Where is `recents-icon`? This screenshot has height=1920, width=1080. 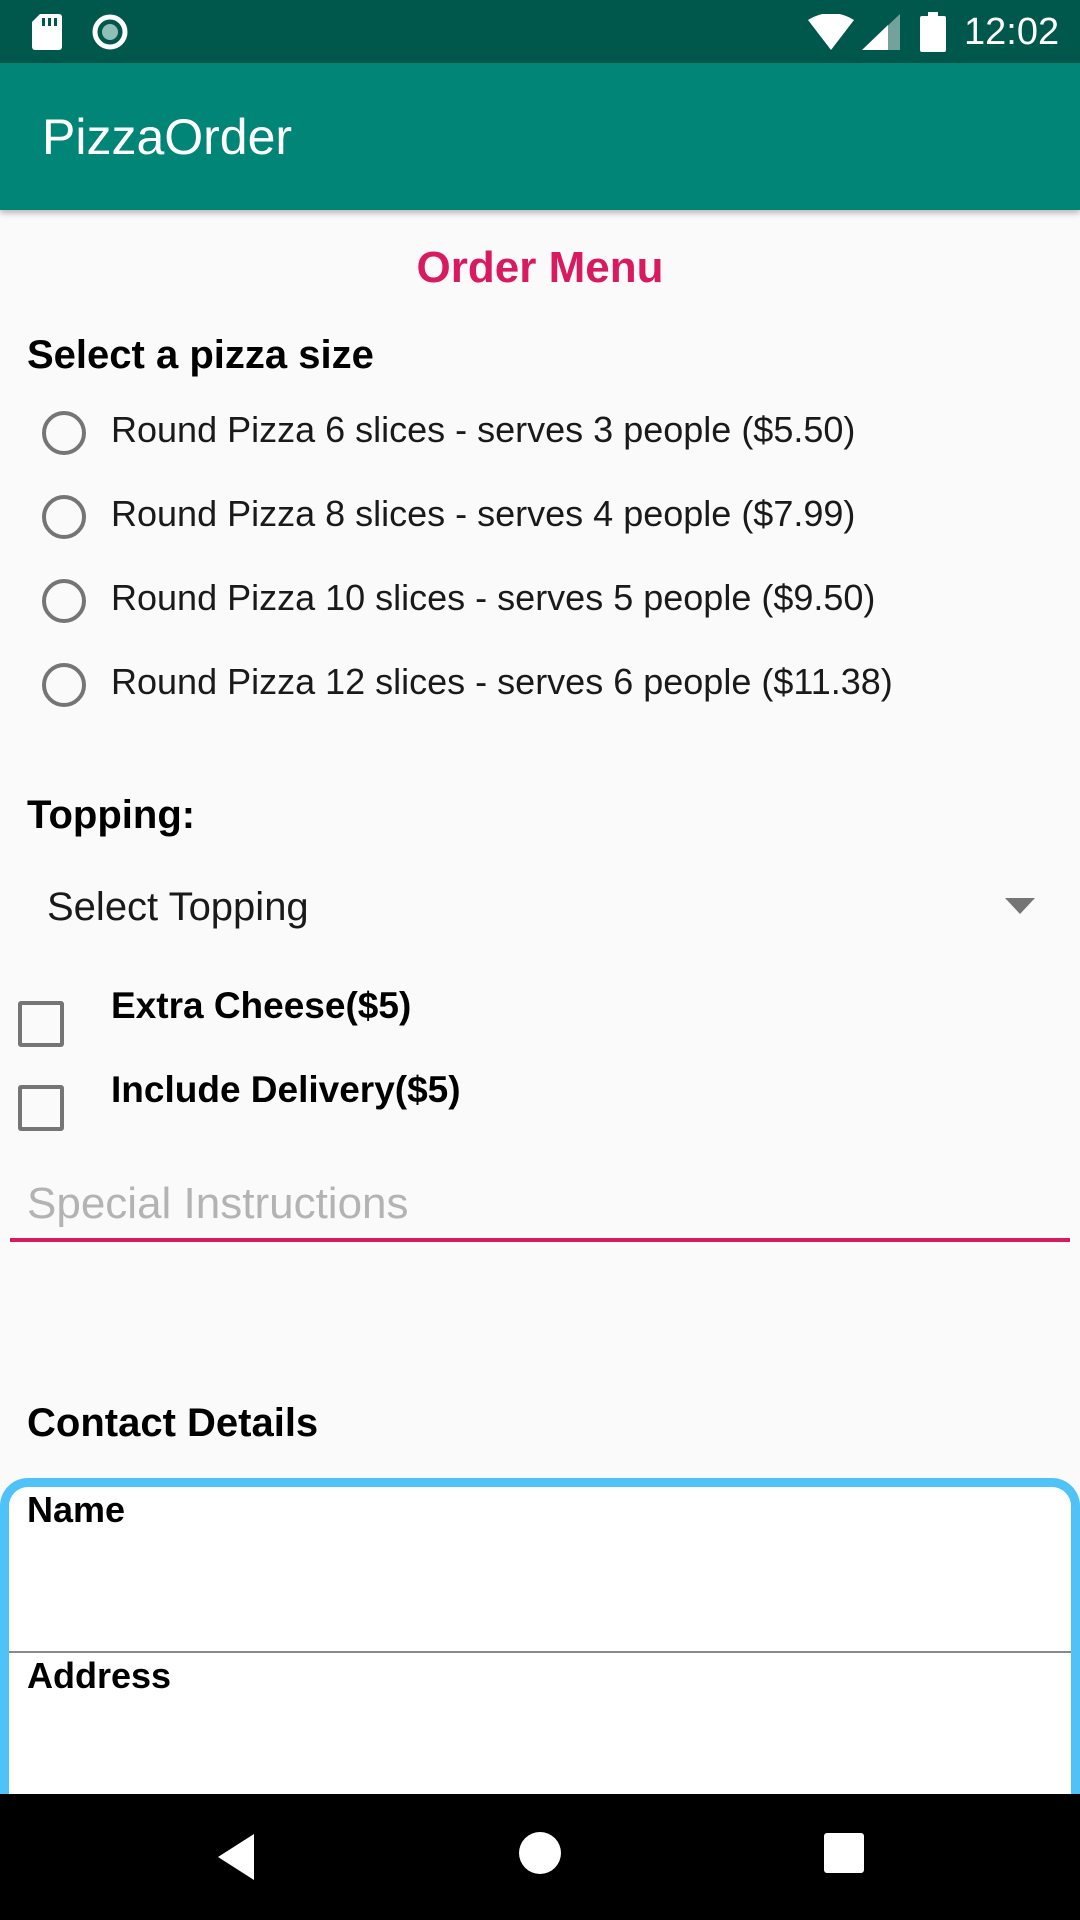 recents-icon is located at coordinates (844, 1853).